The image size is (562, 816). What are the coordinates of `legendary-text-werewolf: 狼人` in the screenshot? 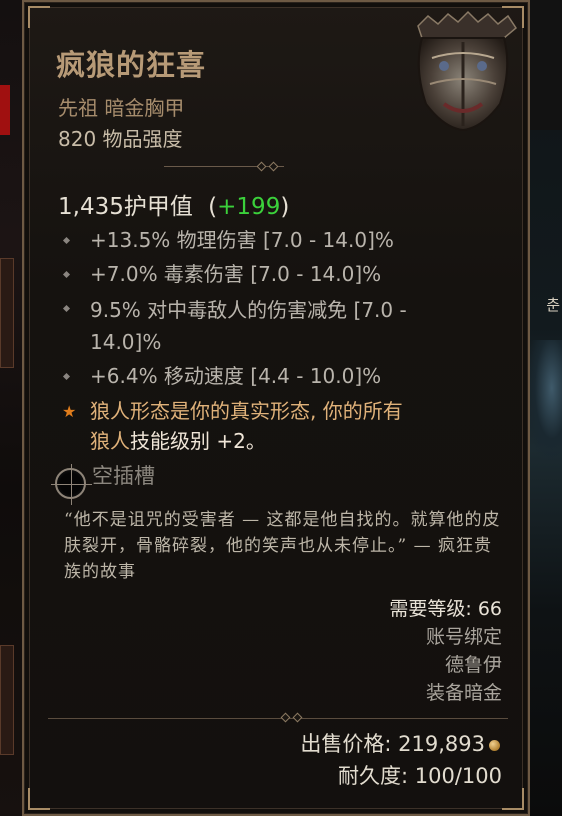 It's located at (110, 441).